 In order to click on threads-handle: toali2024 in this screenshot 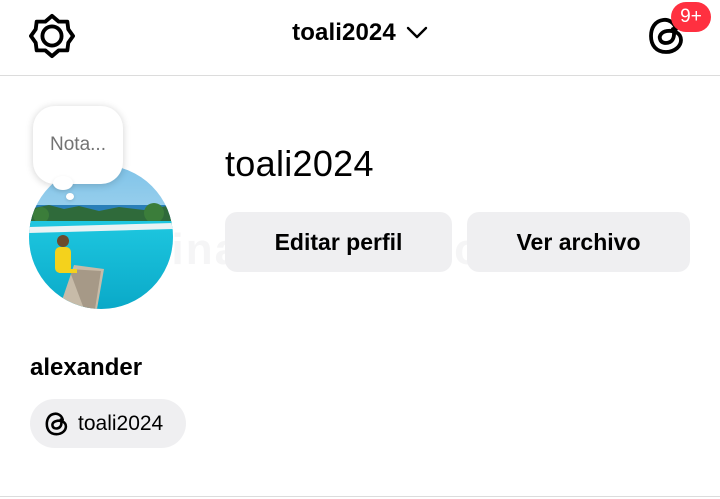, I will do `click(121, 423)`.